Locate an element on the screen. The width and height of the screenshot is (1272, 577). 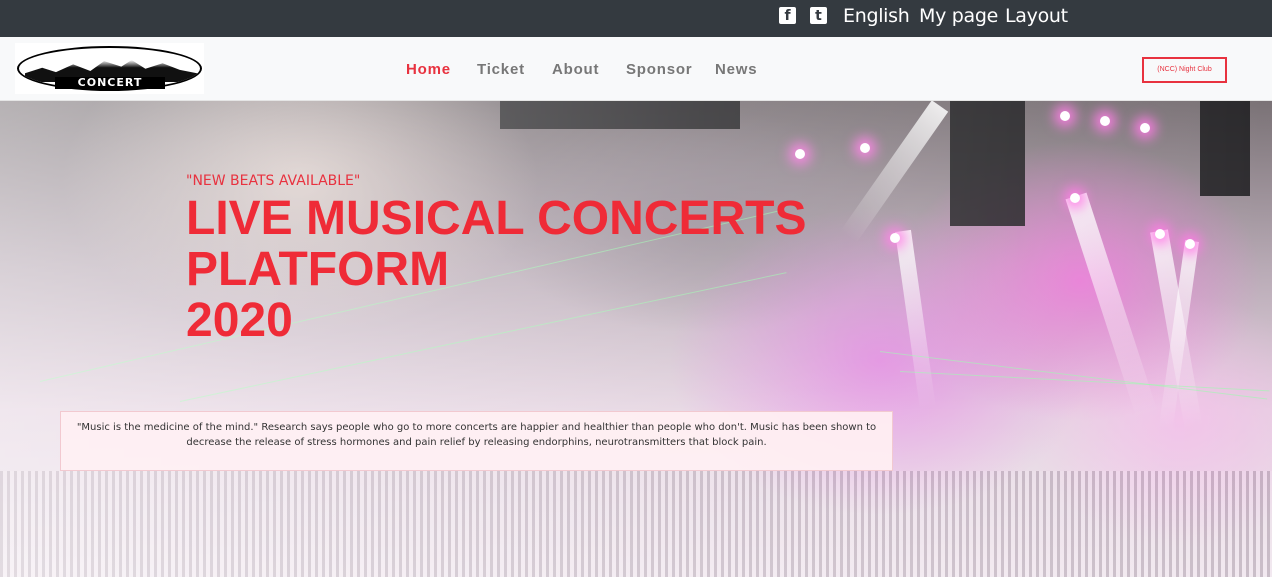
my-page-link: My page is located at coordinates (958, 16).